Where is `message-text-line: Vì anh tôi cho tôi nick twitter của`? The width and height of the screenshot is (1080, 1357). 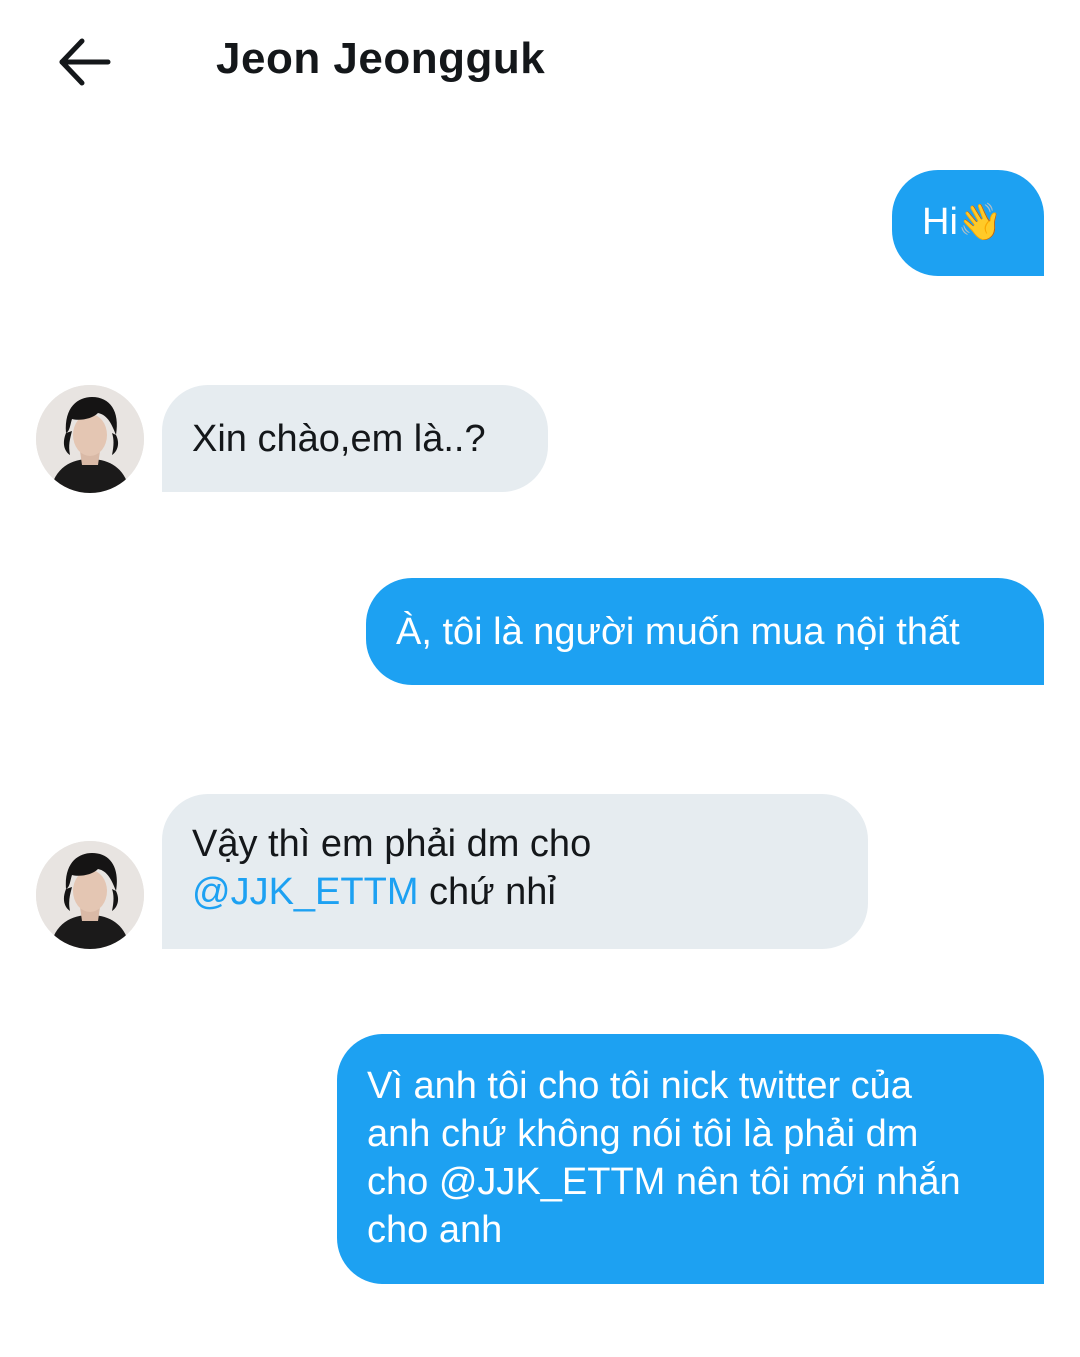
message-text-line: Vì anh tôi cho tôi nick twitter của is located at coordinates (639, 1086).